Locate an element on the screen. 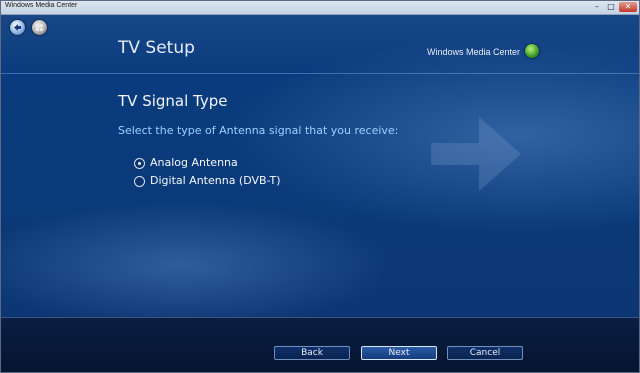 Image resolution: width=640 pixels, height=373 pixels. window-title: Windows Media Center is located at coordinates (41, 5).